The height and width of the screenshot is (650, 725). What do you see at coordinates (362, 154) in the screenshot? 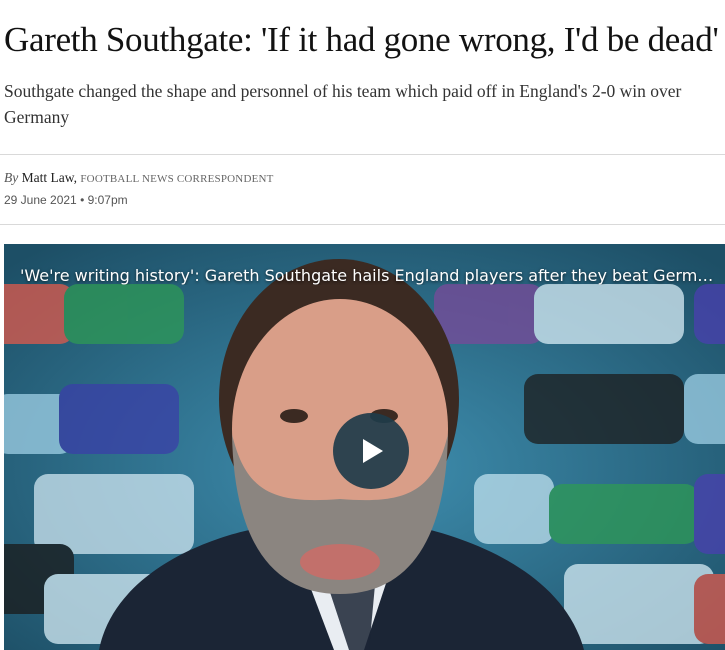
I see `divider-top` at bounding box center [362, 154].